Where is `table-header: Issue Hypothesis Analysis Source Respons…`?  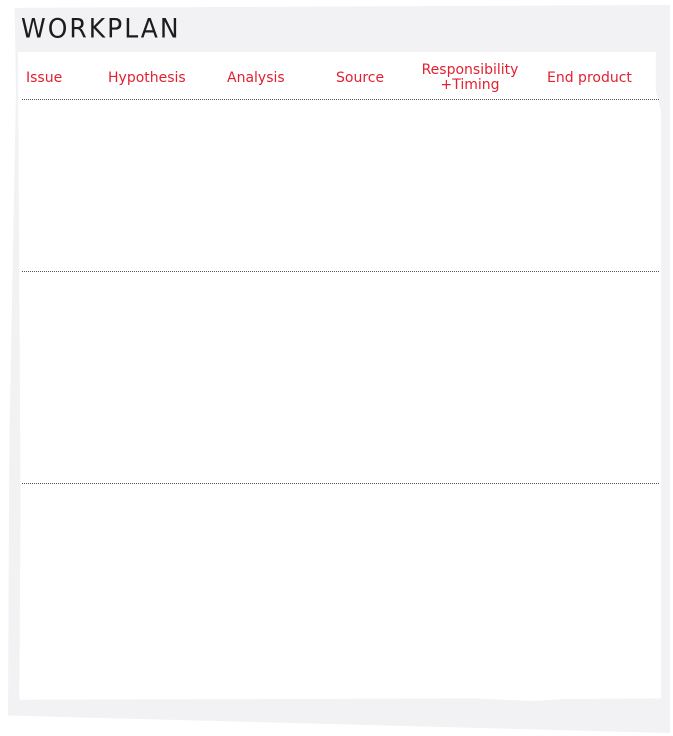
table-header: Issue Hypothesis Analysis Source Respons… is located at coordinates (340, 80).